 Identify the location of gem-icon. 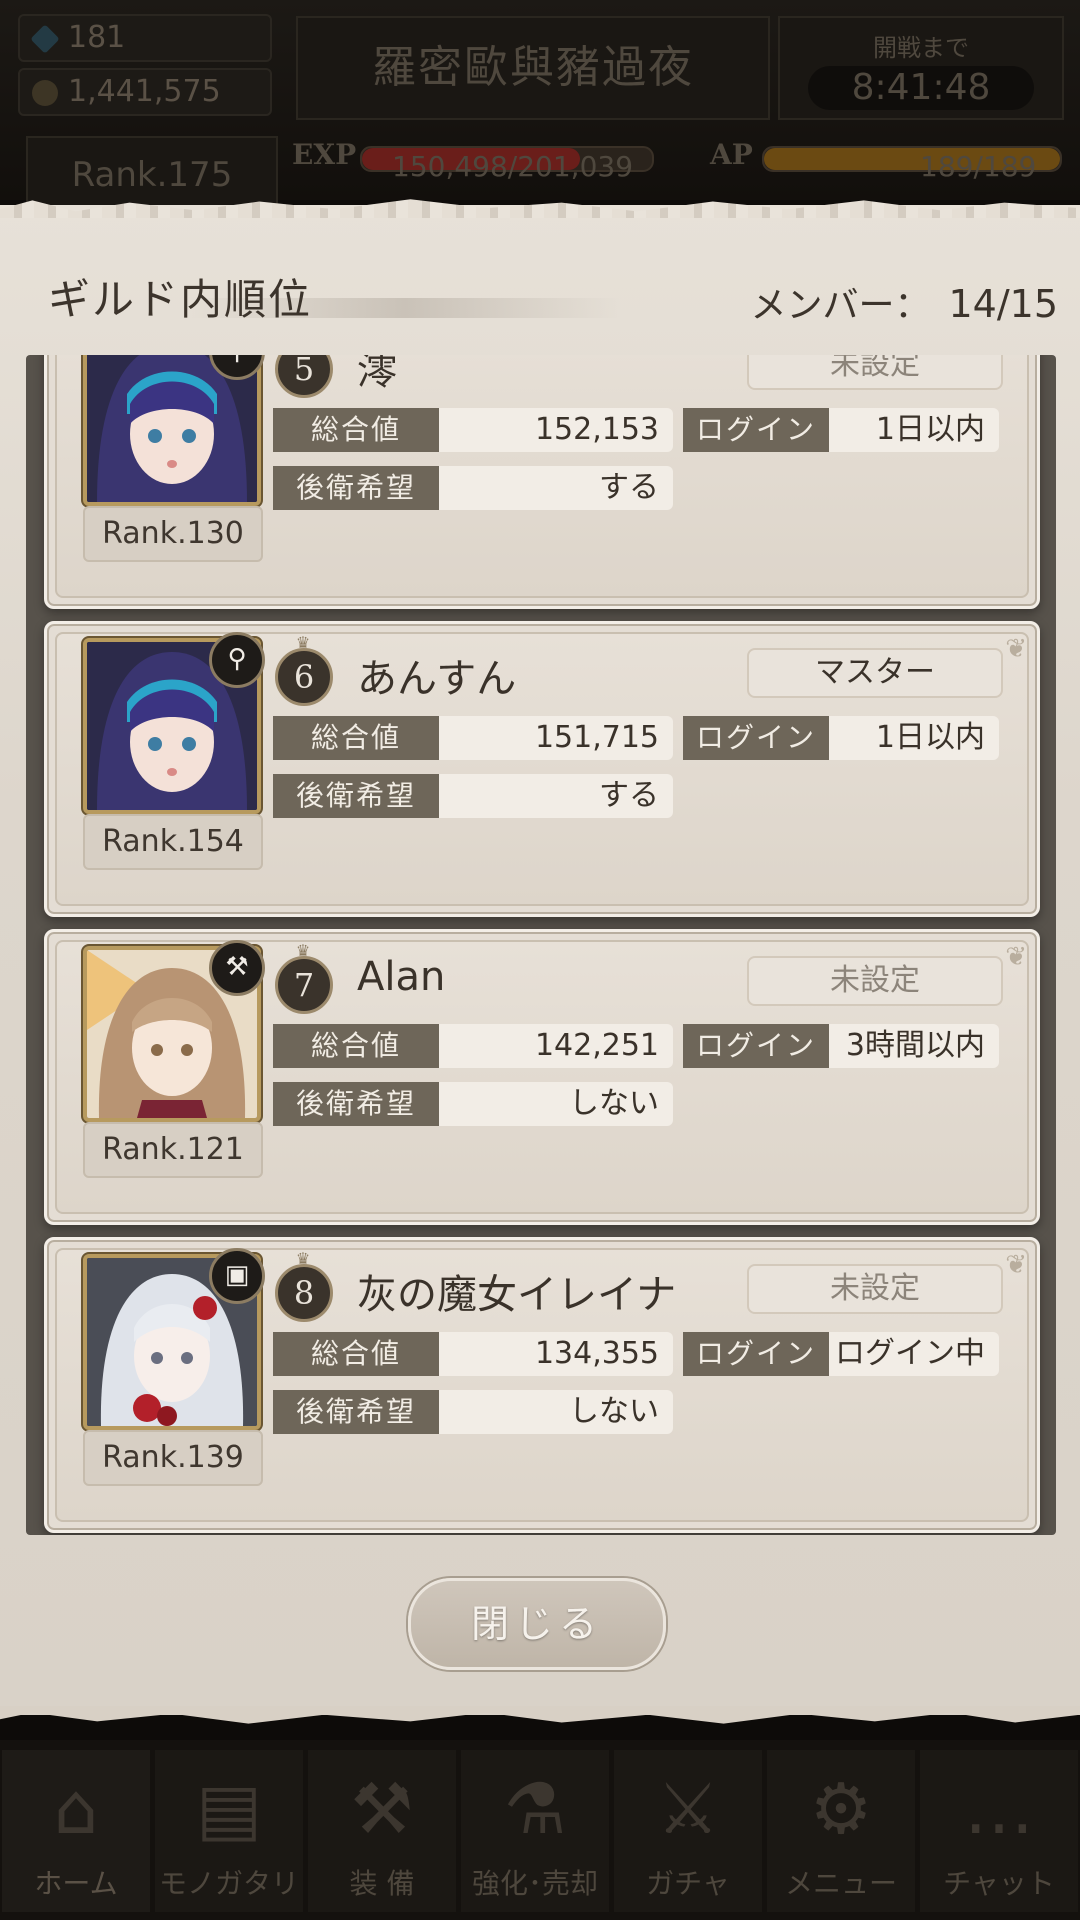
(45, 38).